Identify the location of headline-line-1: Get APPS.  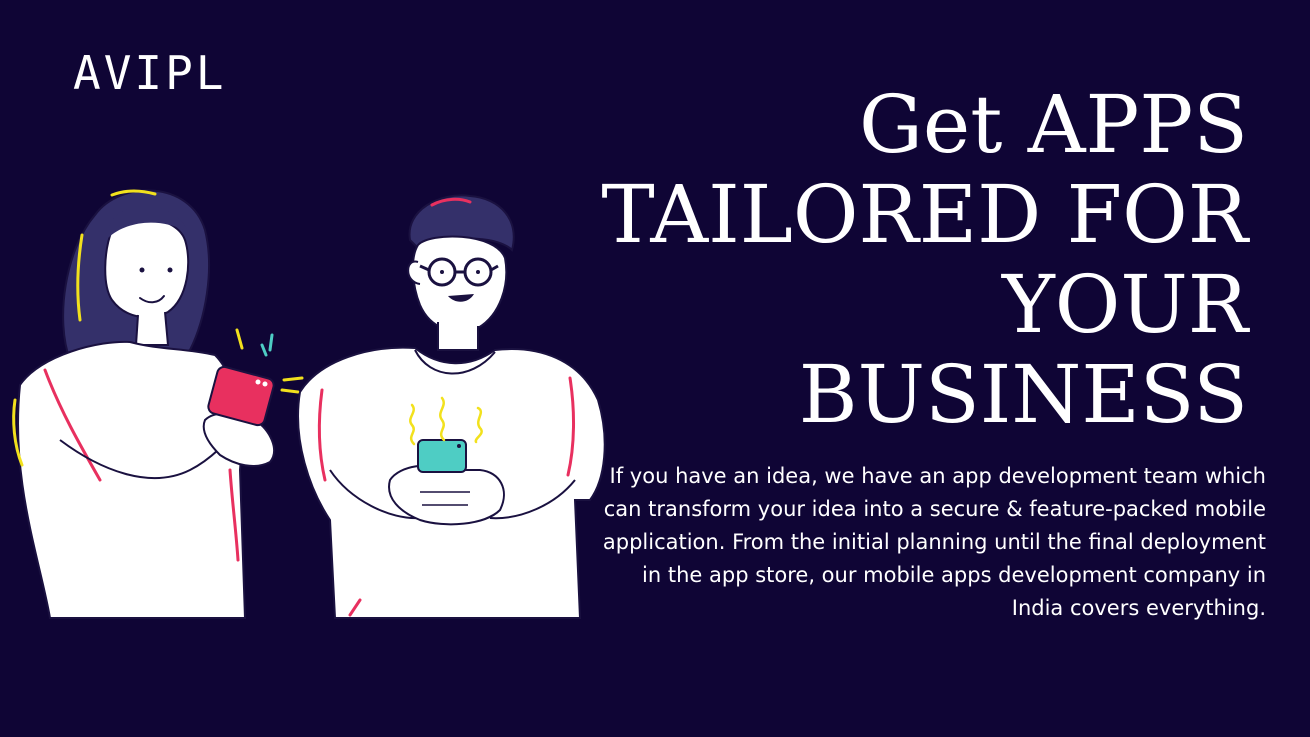
(1053, 124).